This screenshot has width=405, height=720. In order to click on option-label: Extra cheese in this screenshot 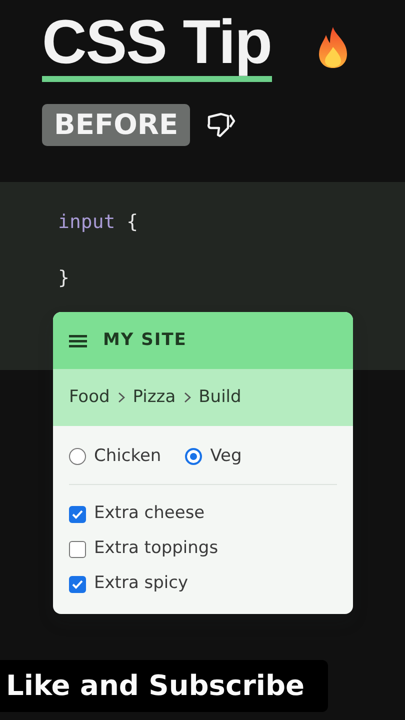, I will do `click(149, 514)`.